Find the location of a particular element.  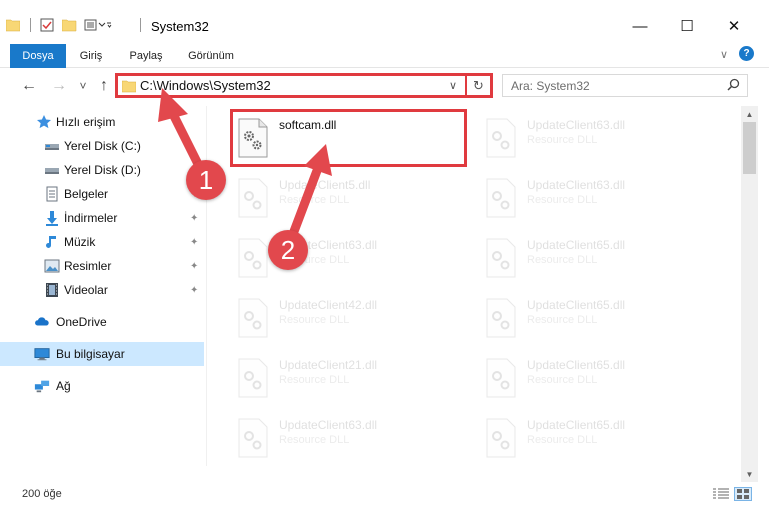

scroll-up-button: ▲ is located at coordinates (749, 114).